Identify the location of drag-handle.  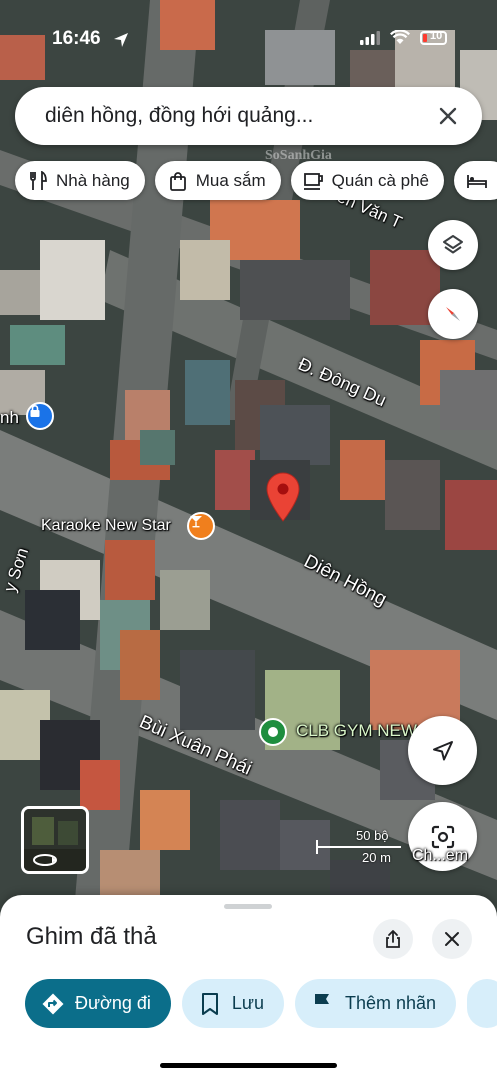
(248, 906).